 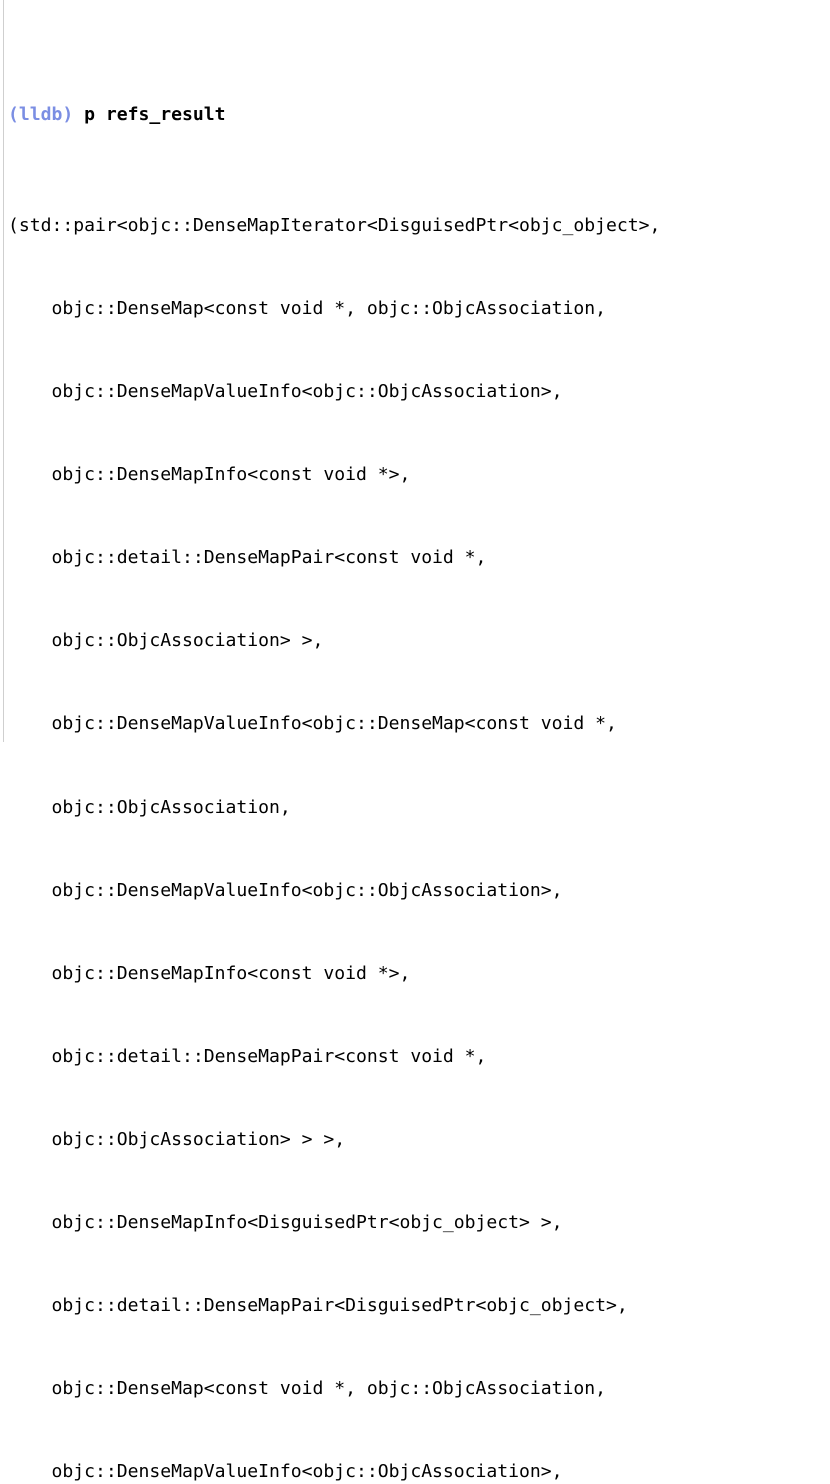 I want to click on output-line: objc::ObjcAssociation> > >,, so click(x=177, y=1139).